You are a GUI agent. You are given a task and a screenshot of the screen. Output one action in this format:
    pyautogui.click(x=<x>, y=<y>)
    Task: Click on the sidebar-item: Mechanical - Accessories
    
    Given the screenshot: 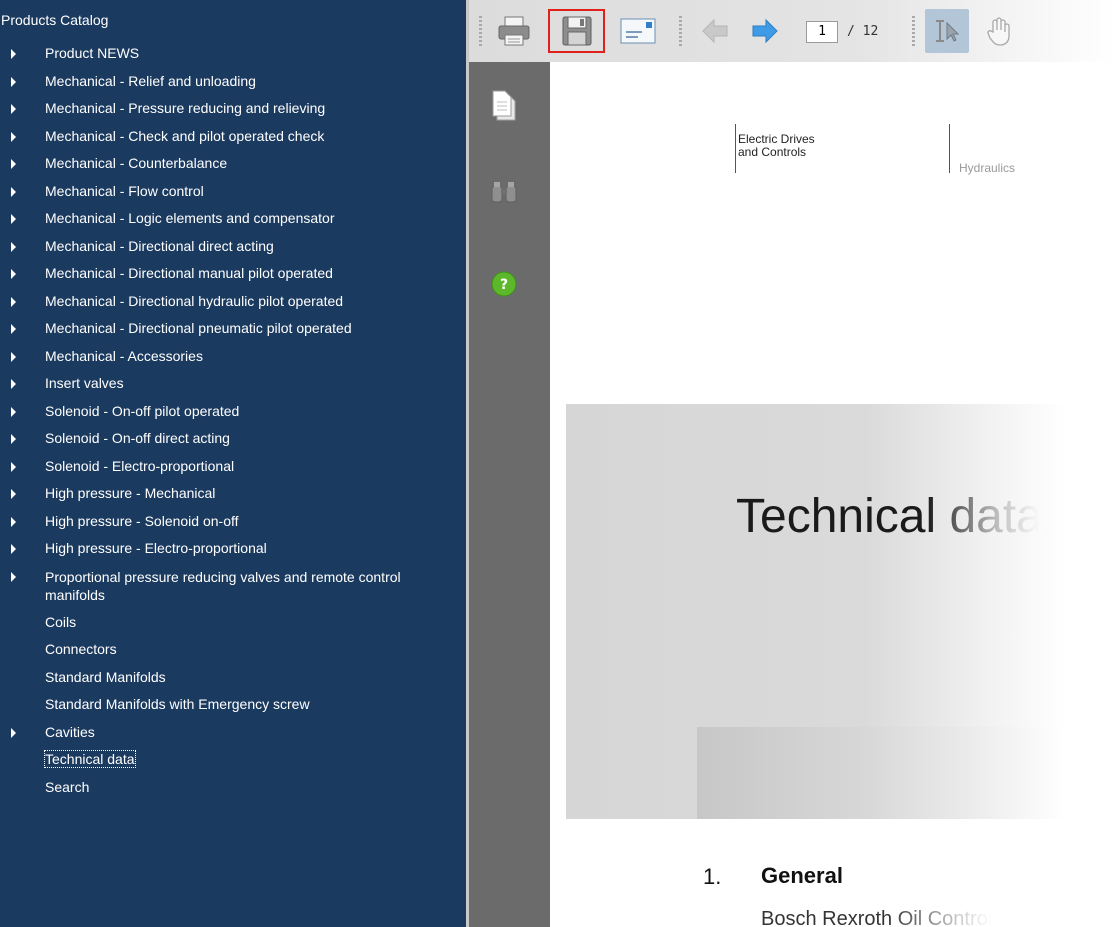 What is the action you would take?
    pyautogui.click(x=233, y=357)
    